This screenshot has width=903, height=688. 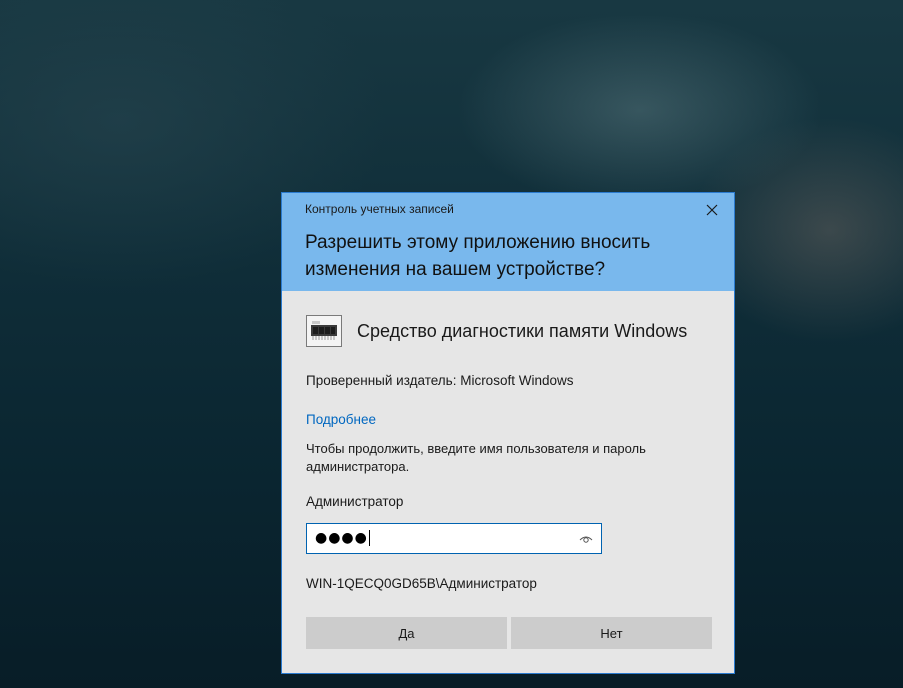 What do you see at coordinates (341, 419) in the screenshot?
I see `more-details-link: Подробнее` at bounding box center [341, 419].